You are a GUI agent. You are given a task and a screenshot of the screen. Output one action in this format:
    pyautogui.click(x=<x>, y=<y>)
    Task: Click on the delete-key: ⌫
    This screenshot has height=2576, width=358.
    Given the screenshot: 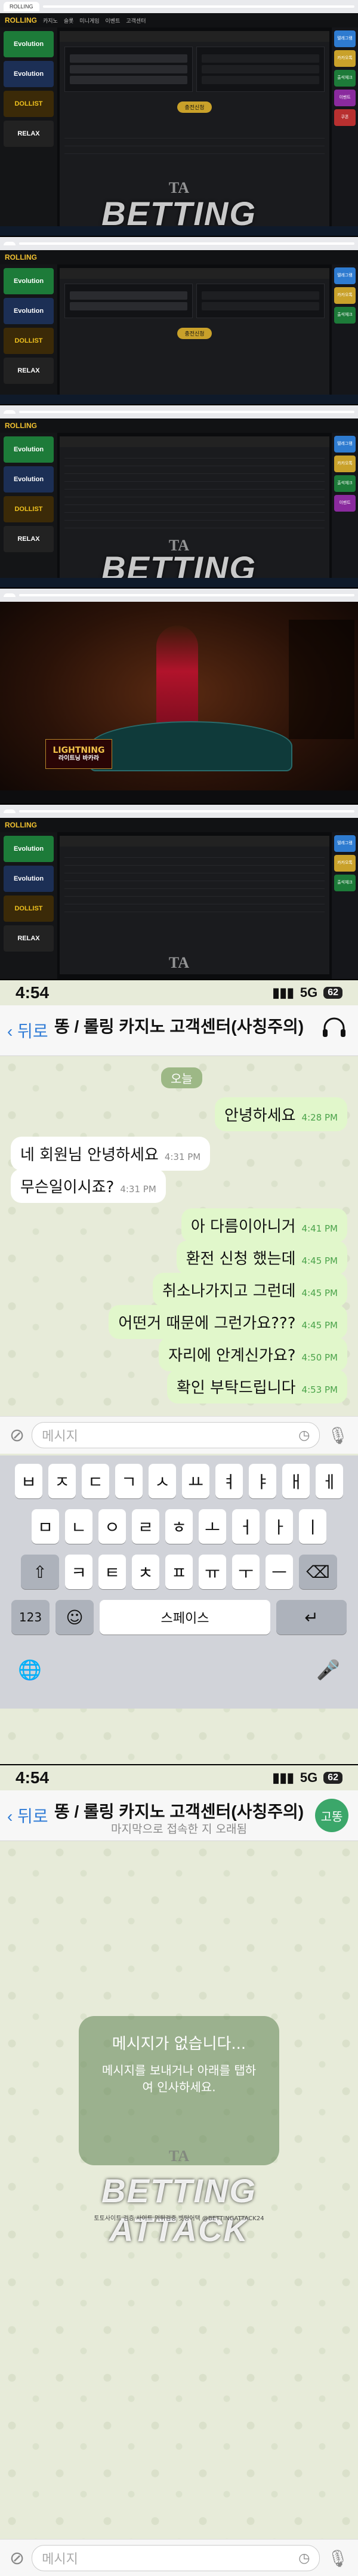 What is the action you would take?
    pyautogui.click(x=318, y=1572)
    